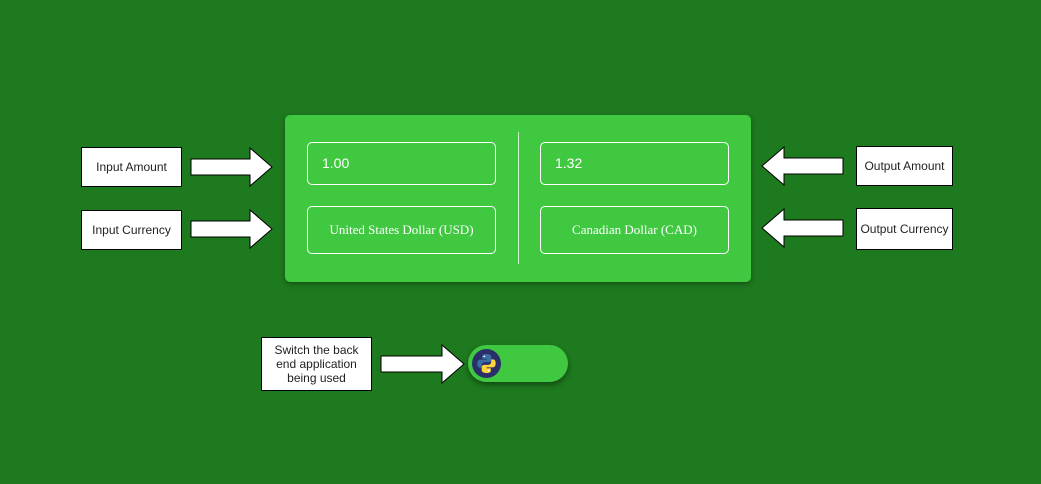 This screenshot has width=1041, height=484. What do you see at coordinates (904, 166) in the screenshot?
I see `output-amount-label: Output Amount` at bounding box center [904, 166].